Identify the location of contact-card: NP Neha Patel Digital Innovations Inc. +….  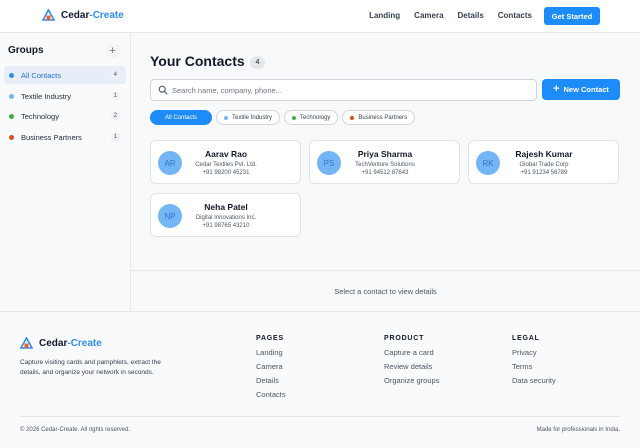
(225, 215).